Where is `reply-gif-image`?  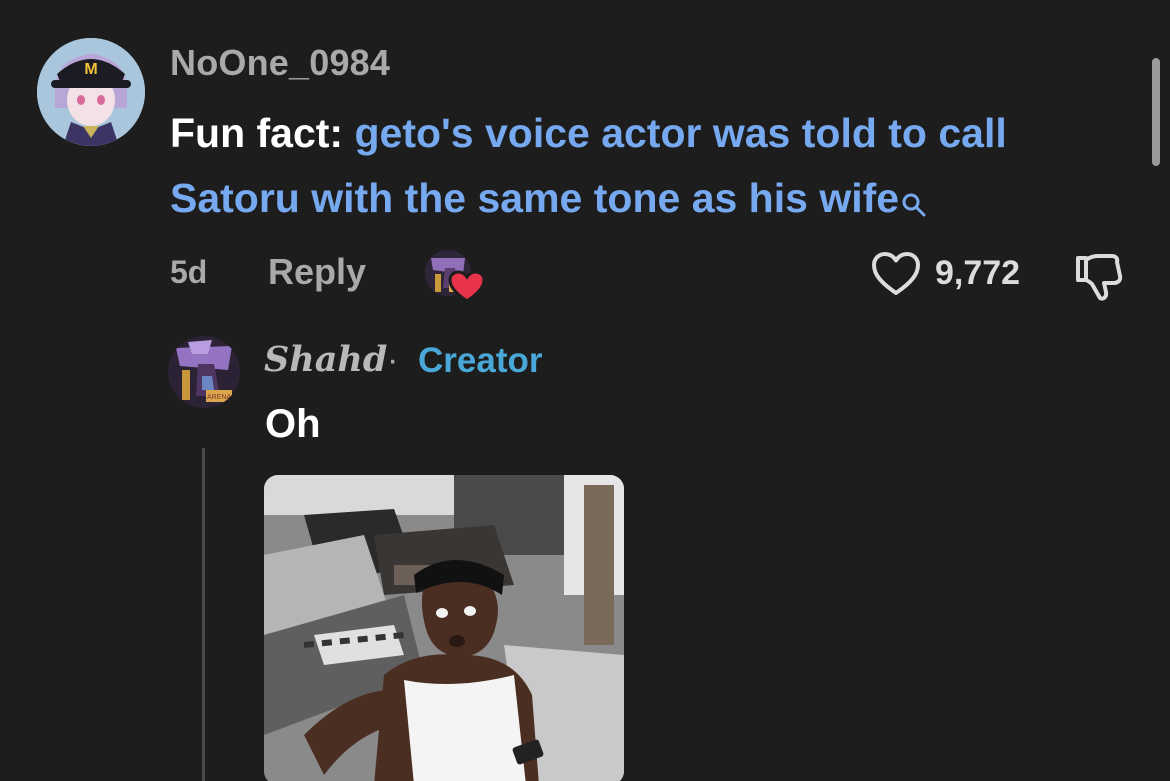
reply-gif-image is located at coordinates (444, 628).